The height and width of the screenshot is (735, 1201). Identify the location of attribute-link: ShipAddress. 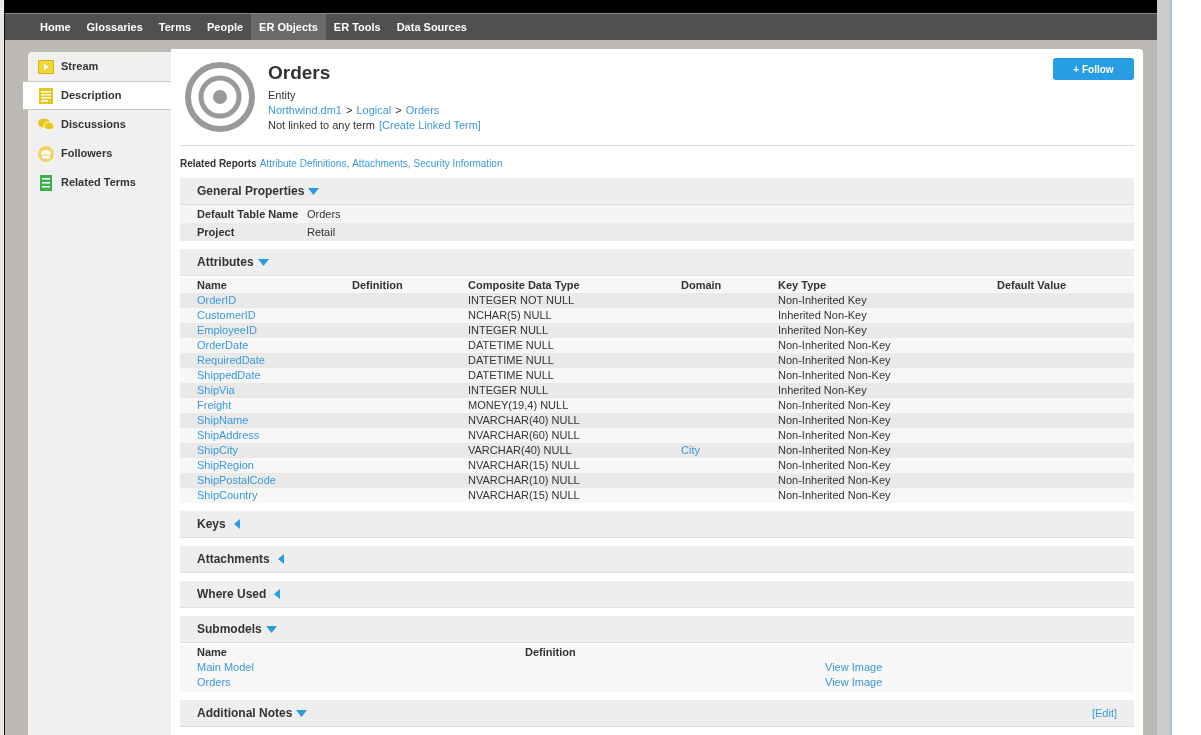
(228, 435).